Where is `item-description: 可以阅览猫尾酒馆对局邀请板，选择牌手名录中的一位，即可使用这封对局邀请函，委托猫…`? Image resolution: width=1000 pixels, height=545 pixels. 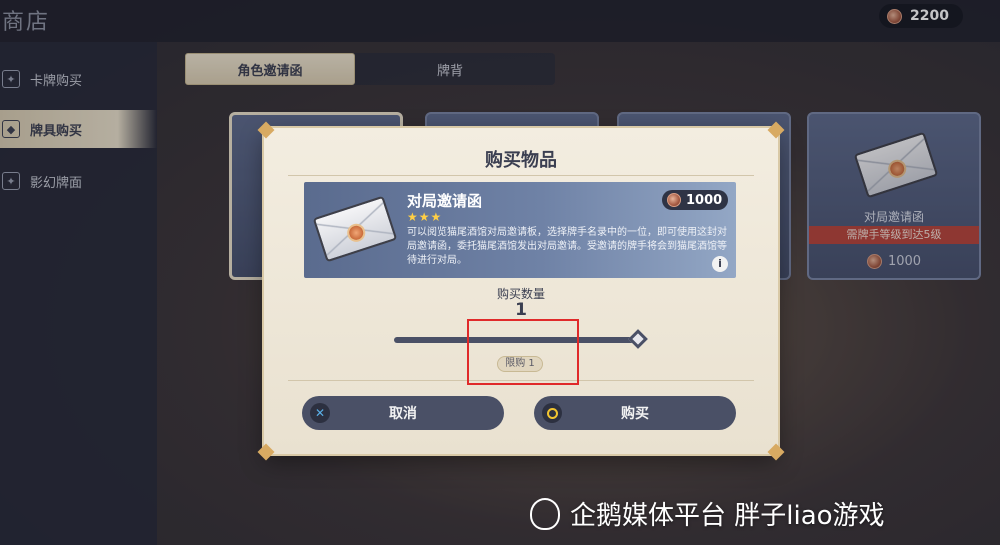
item-description: 可以阅览猫尾酒馆对局邀请板，选择牌手名录中的一位，即可使用这封对局邀请函，委托猫… is located at coordinates (567, 246).